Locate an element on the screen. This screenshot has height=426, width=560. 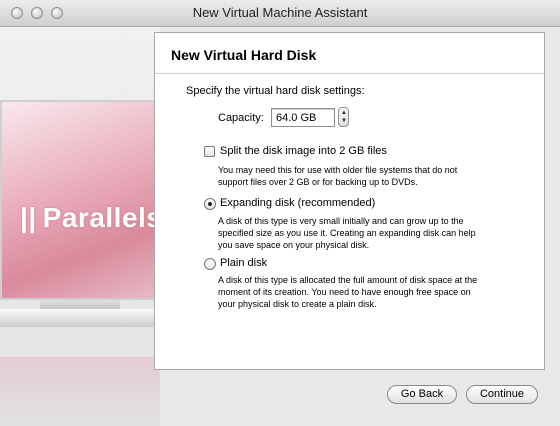
capacity-label: Capacity: is located at coordinates (241, 118).